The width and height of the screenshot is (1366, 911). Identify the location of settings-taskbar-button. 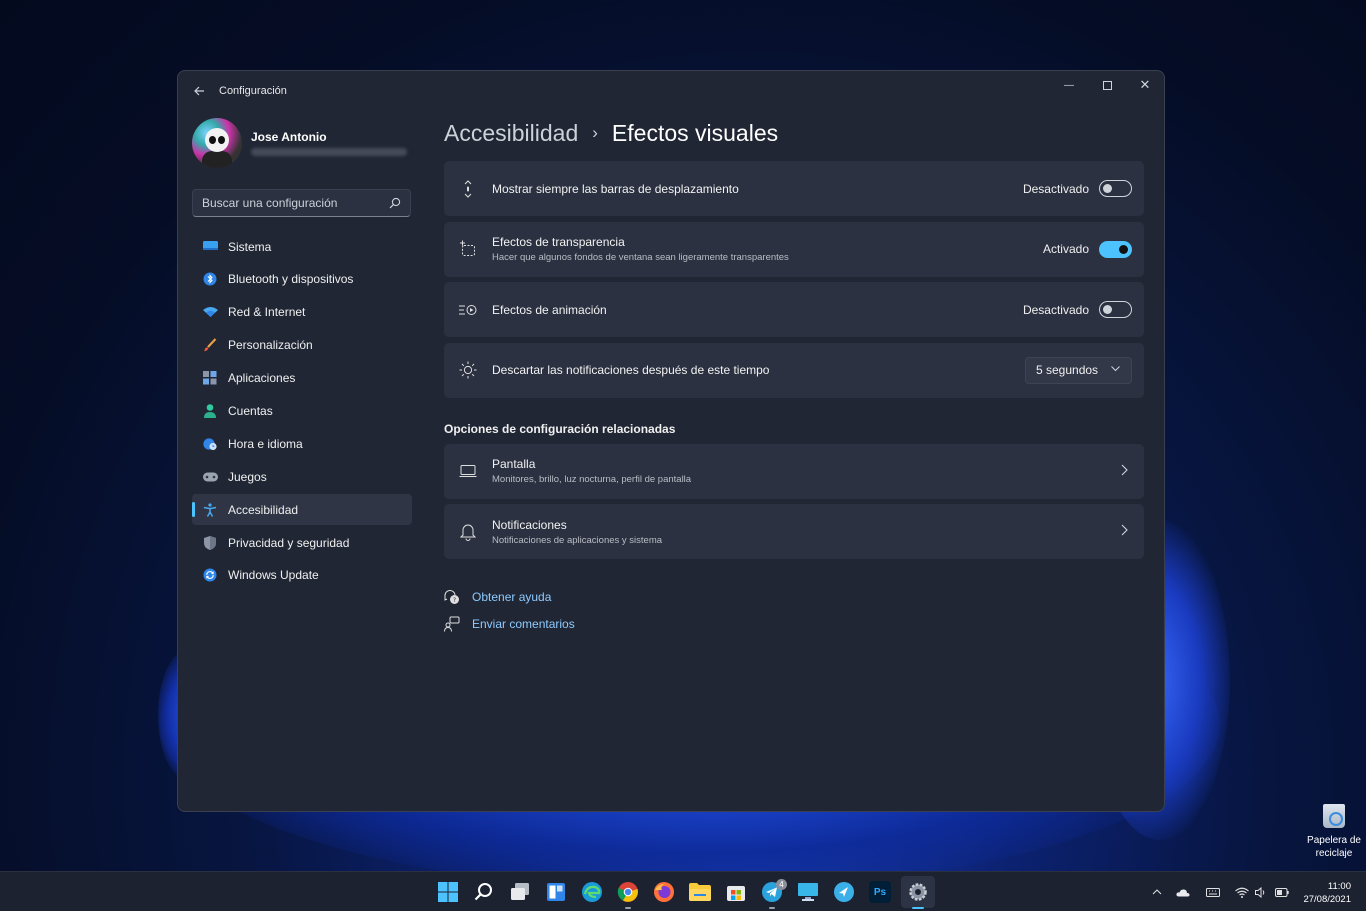
(918, 892).